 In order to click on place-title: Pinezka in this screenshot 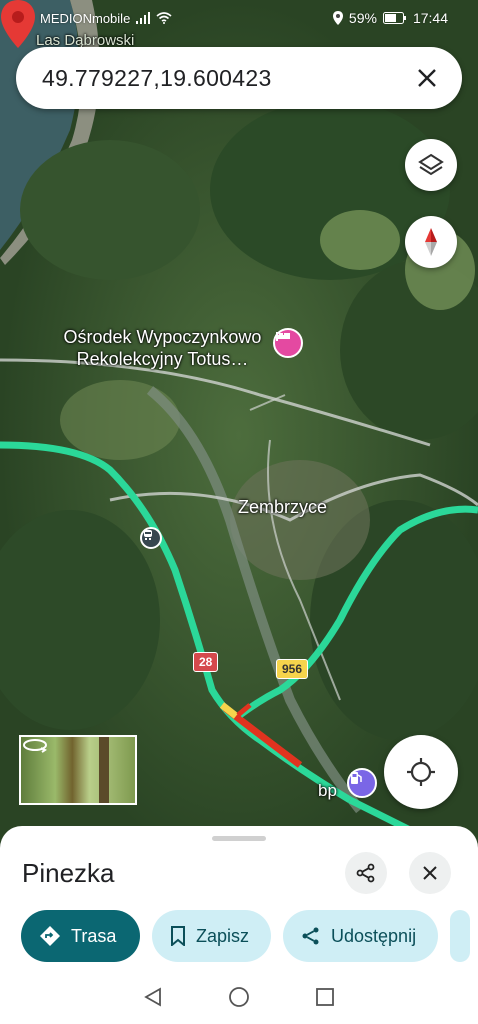, I will do `click(68, 873)`.